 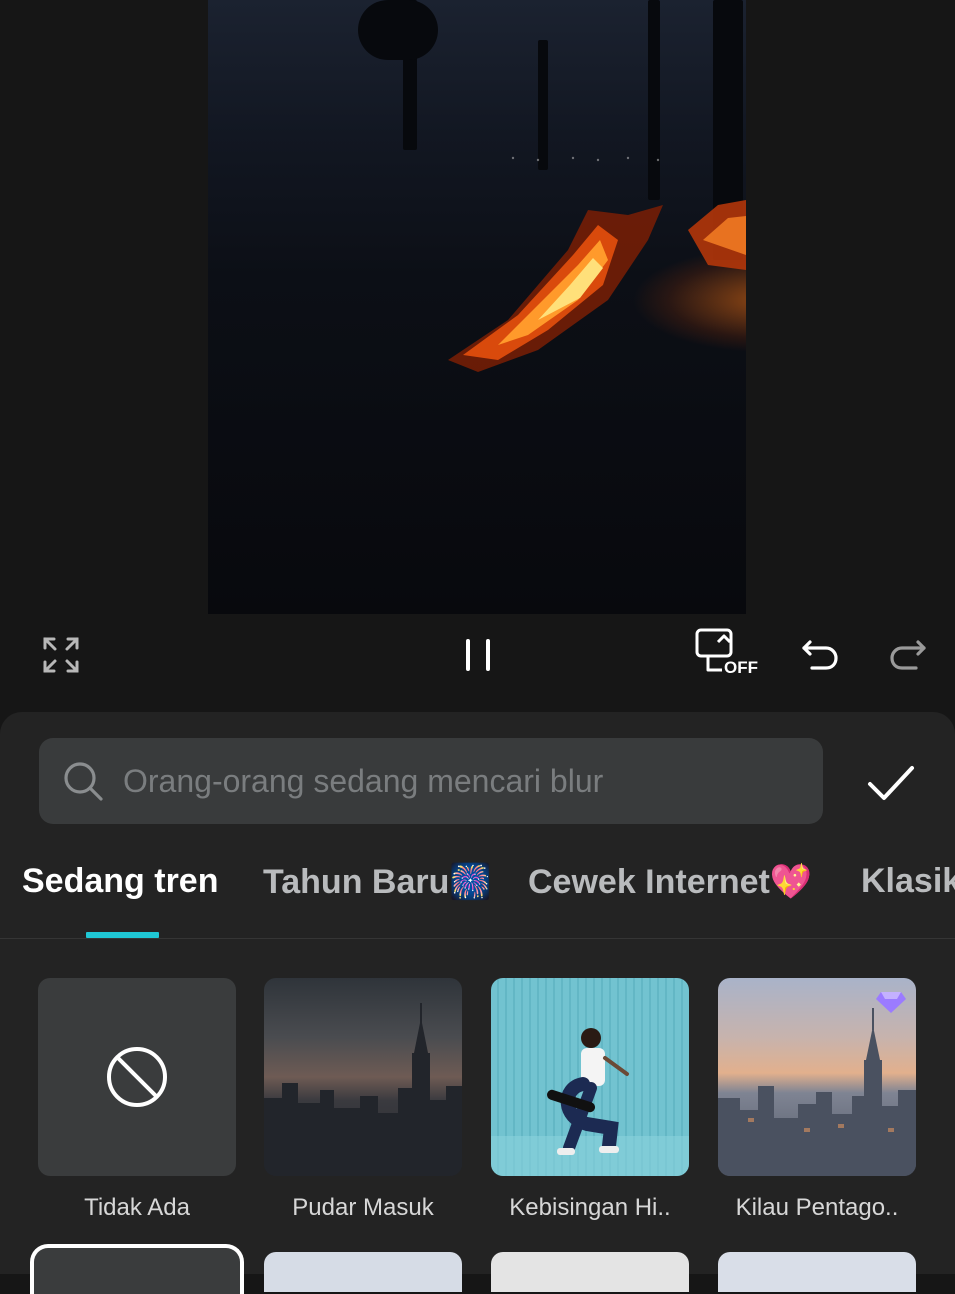 What do you see at coordinates (472, 781) in the screenshot?
I see `search-input` at bounding box center [472, 781].